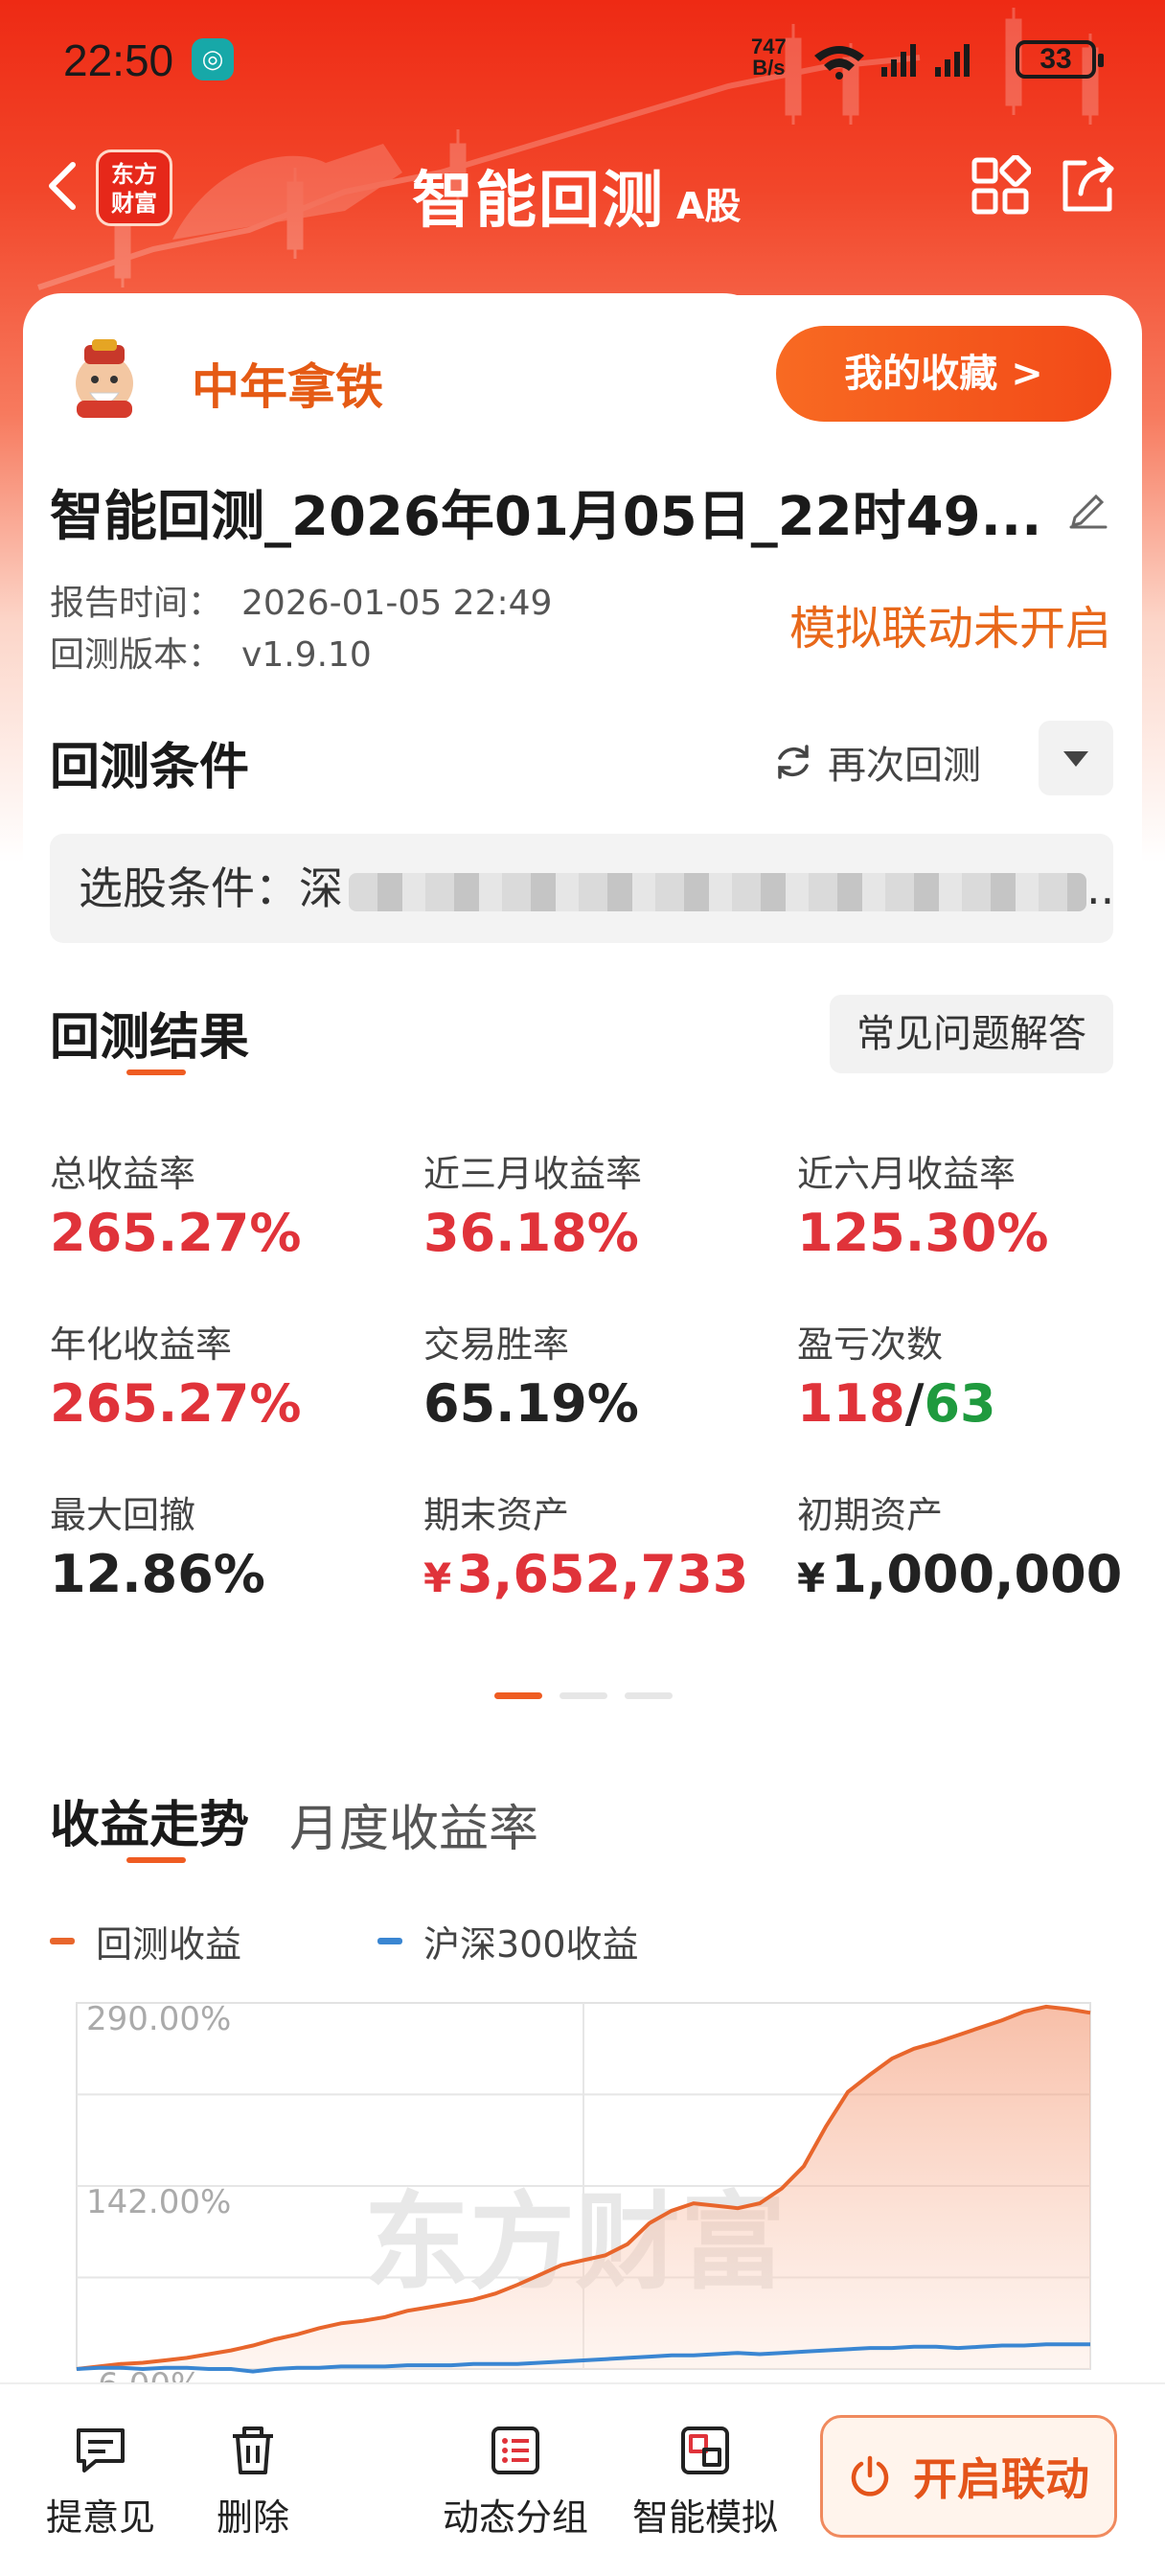  I want to click on metric-initial-assets: 初期资产 ¥1,000,000, so click(979, 1544).